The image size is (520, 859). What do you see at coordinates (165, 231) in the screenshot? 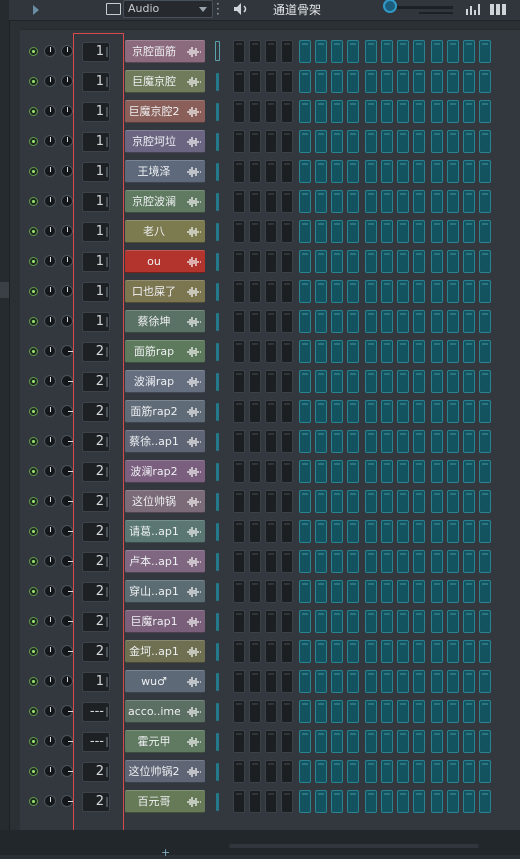
I see `channel-name-button: 老八` at bounding box center [165, 231].